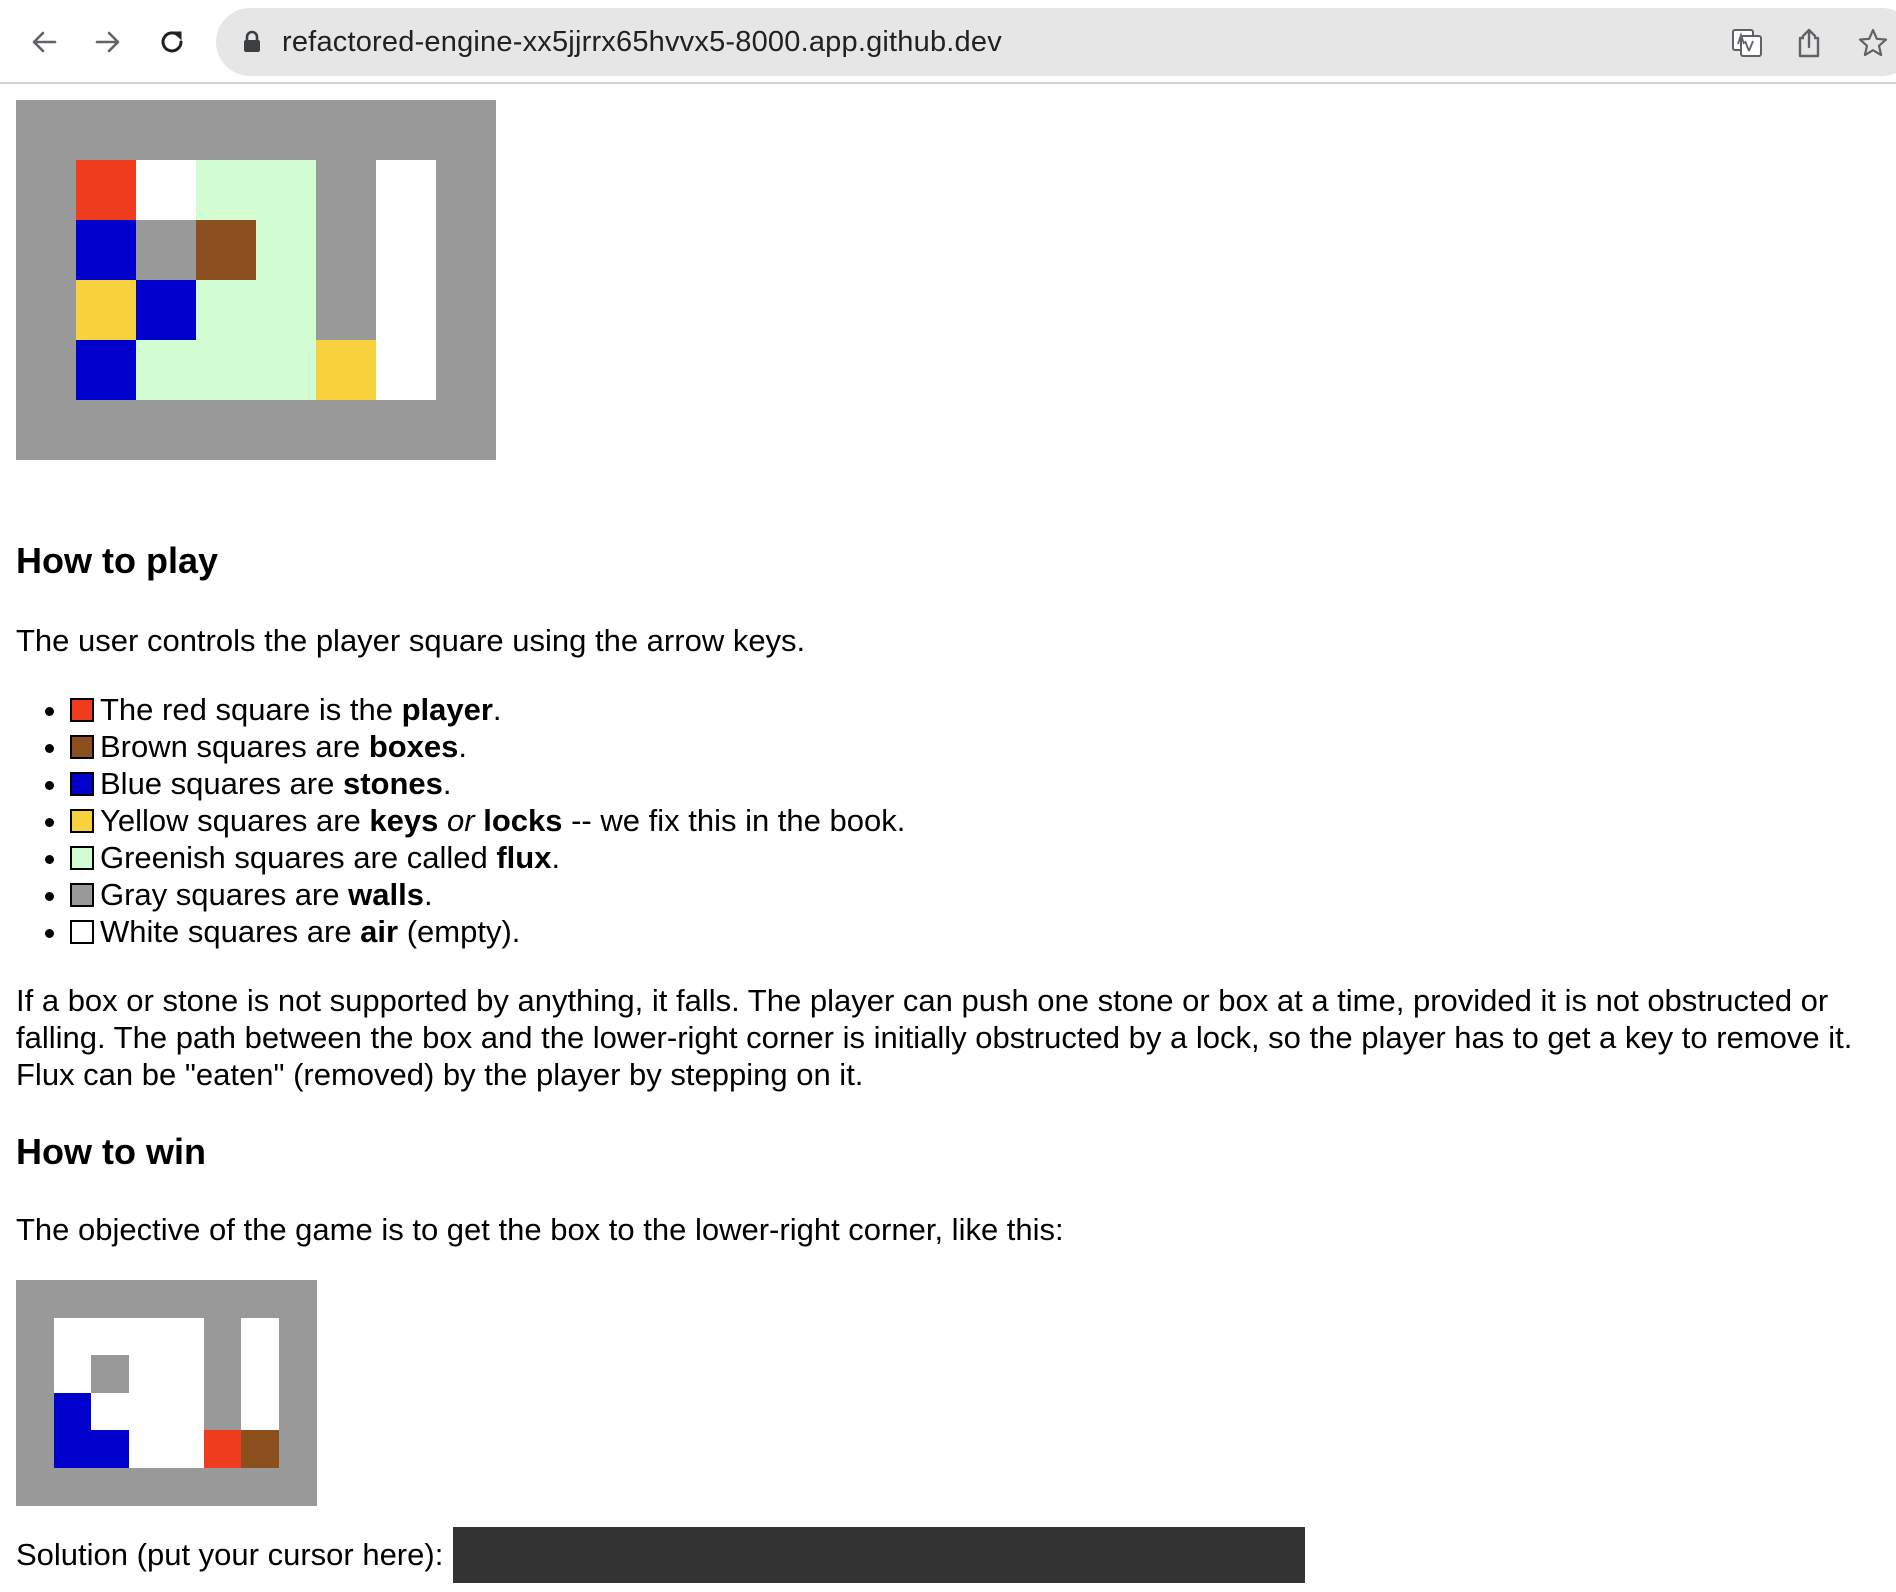 The width and height of the screenshot is (1896, 1592). I want to click on legend-item: Greenish squares are called flux., so click(973, 857).